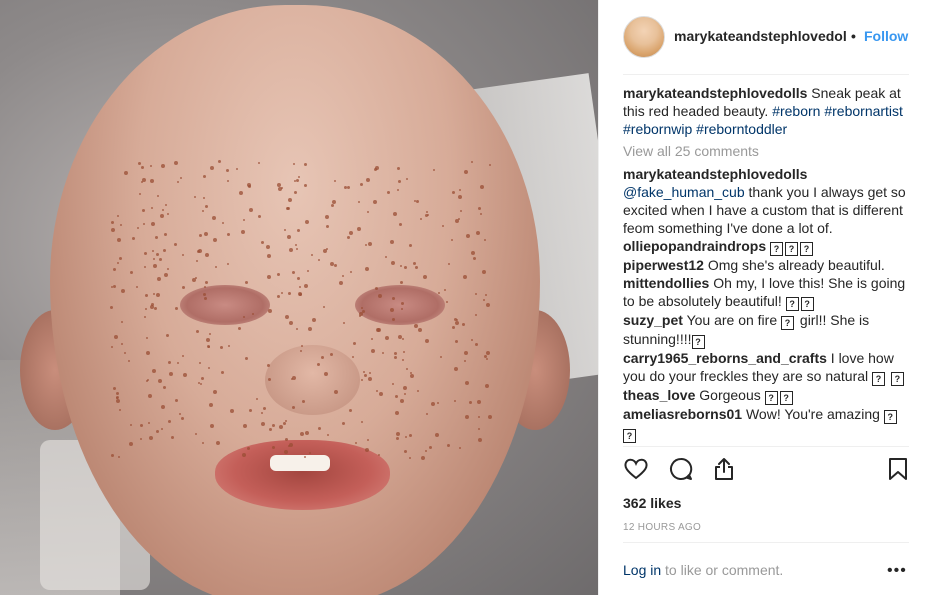 The height and width of the screenshot is (595, 929). Describe the element at coordinates (715, 93) in the screenshot. I see `caption-username: marykateandstephlovedolls` at that location.